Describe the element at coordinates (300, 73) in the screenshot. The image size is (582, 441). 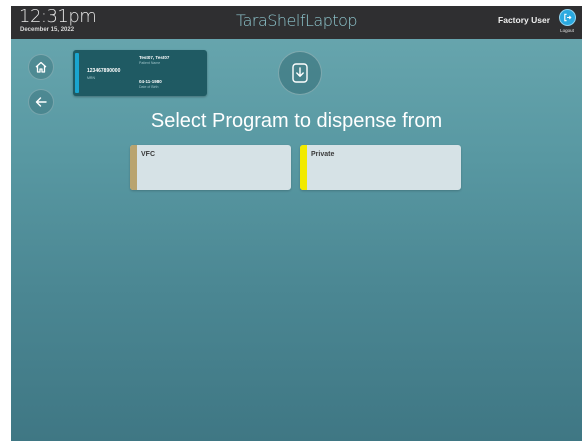
I see `dispense-icon` at that location.